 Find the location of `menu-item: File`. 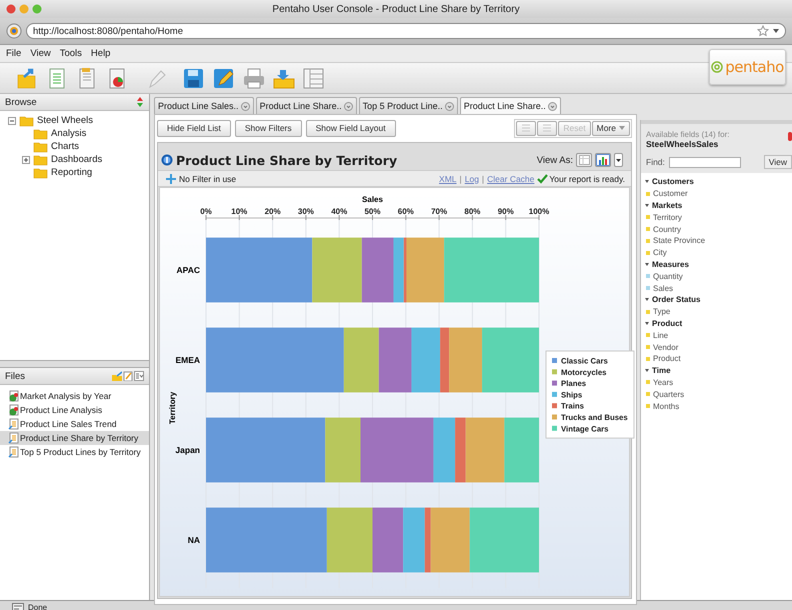

menu-item: File is located at coordinates (14, 53).